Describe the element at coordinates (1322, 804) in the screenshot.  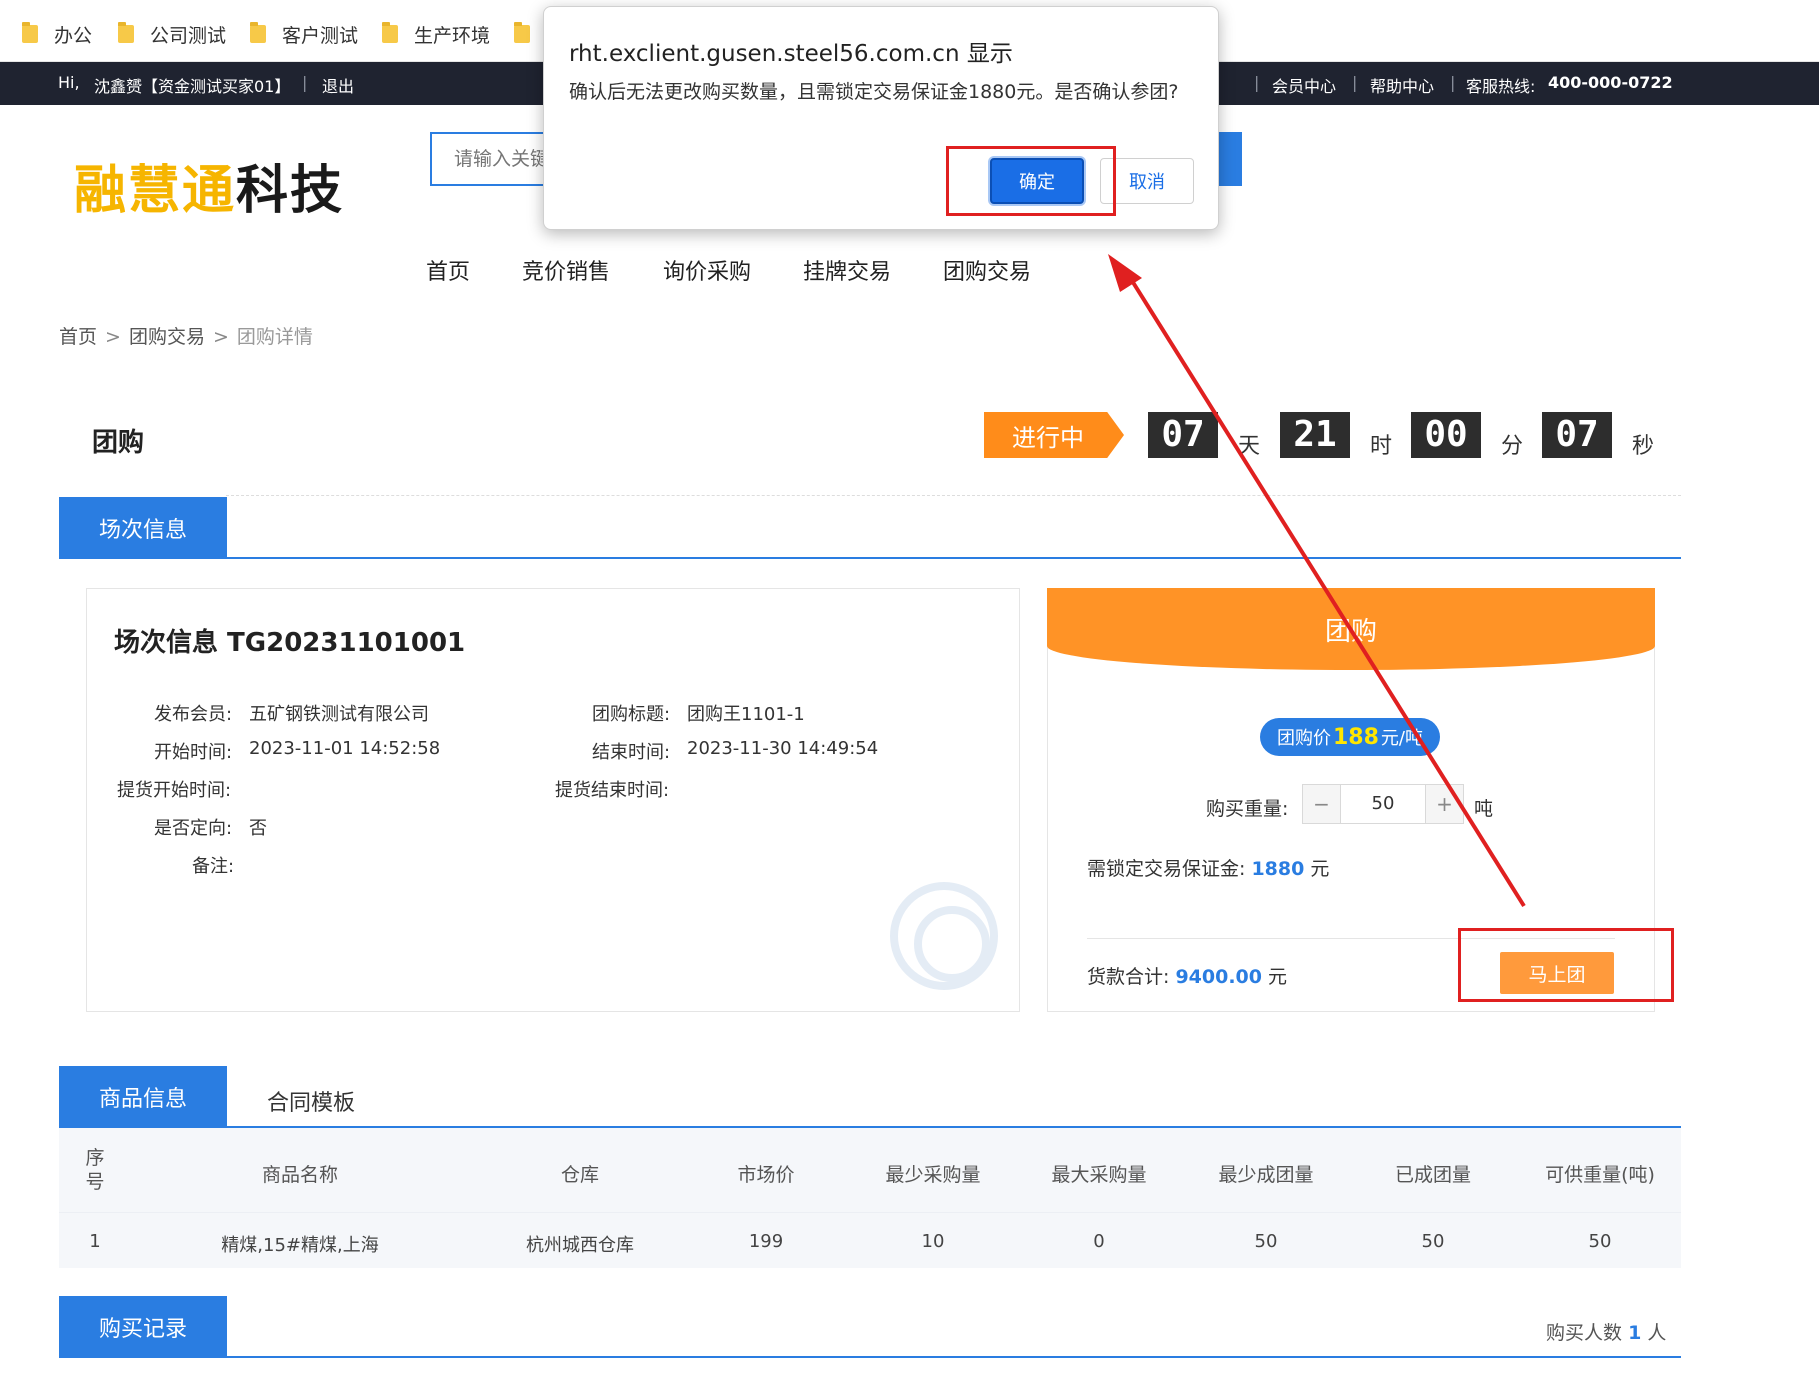
I see `decrease-button: −` at that location.